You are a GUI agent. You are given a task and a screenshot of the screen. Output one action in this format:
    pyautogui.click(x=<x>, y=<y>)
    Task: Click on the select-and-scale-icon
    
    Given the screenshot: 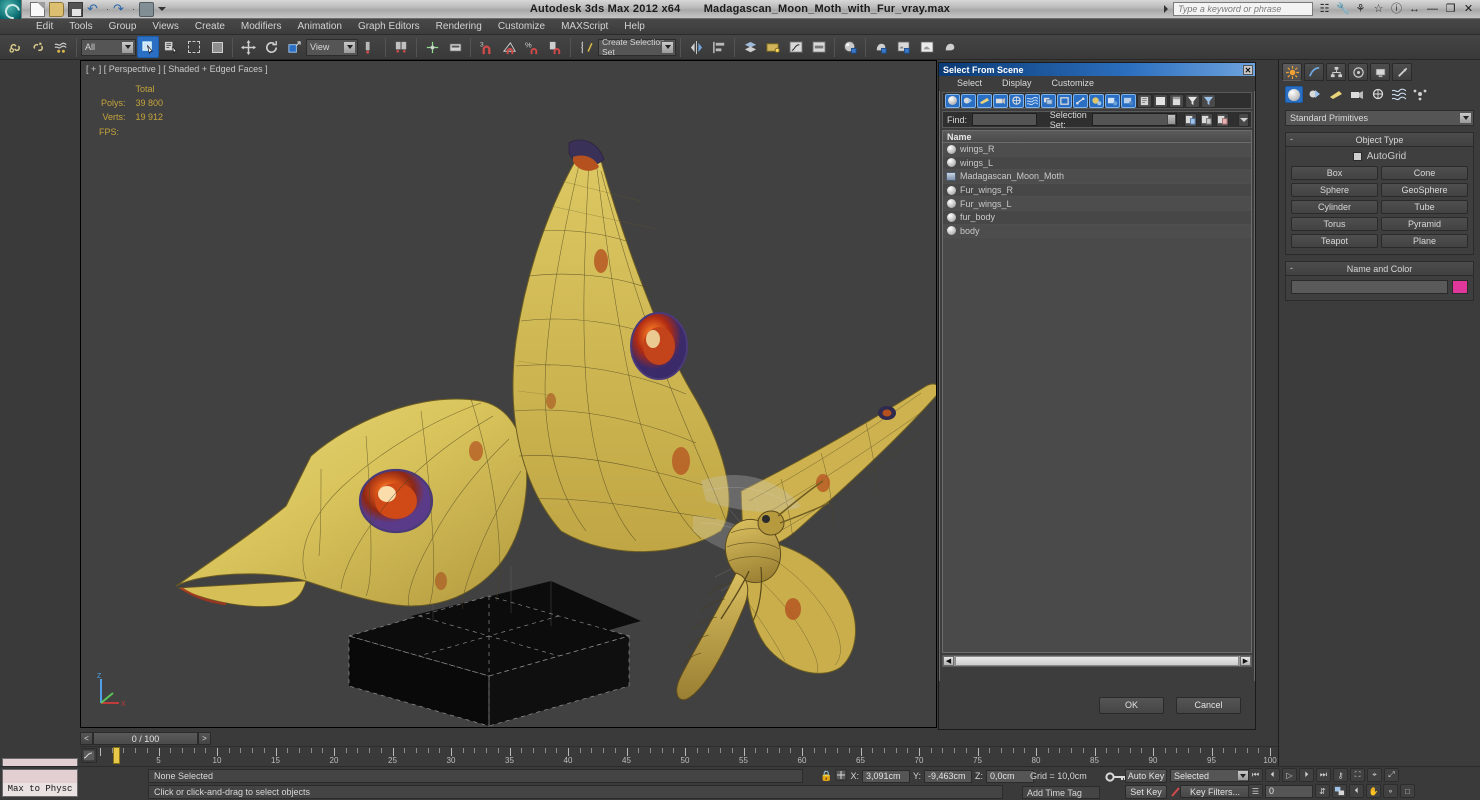 What is the action you would take?
    pyautogui.click(x=294, y=47)
    